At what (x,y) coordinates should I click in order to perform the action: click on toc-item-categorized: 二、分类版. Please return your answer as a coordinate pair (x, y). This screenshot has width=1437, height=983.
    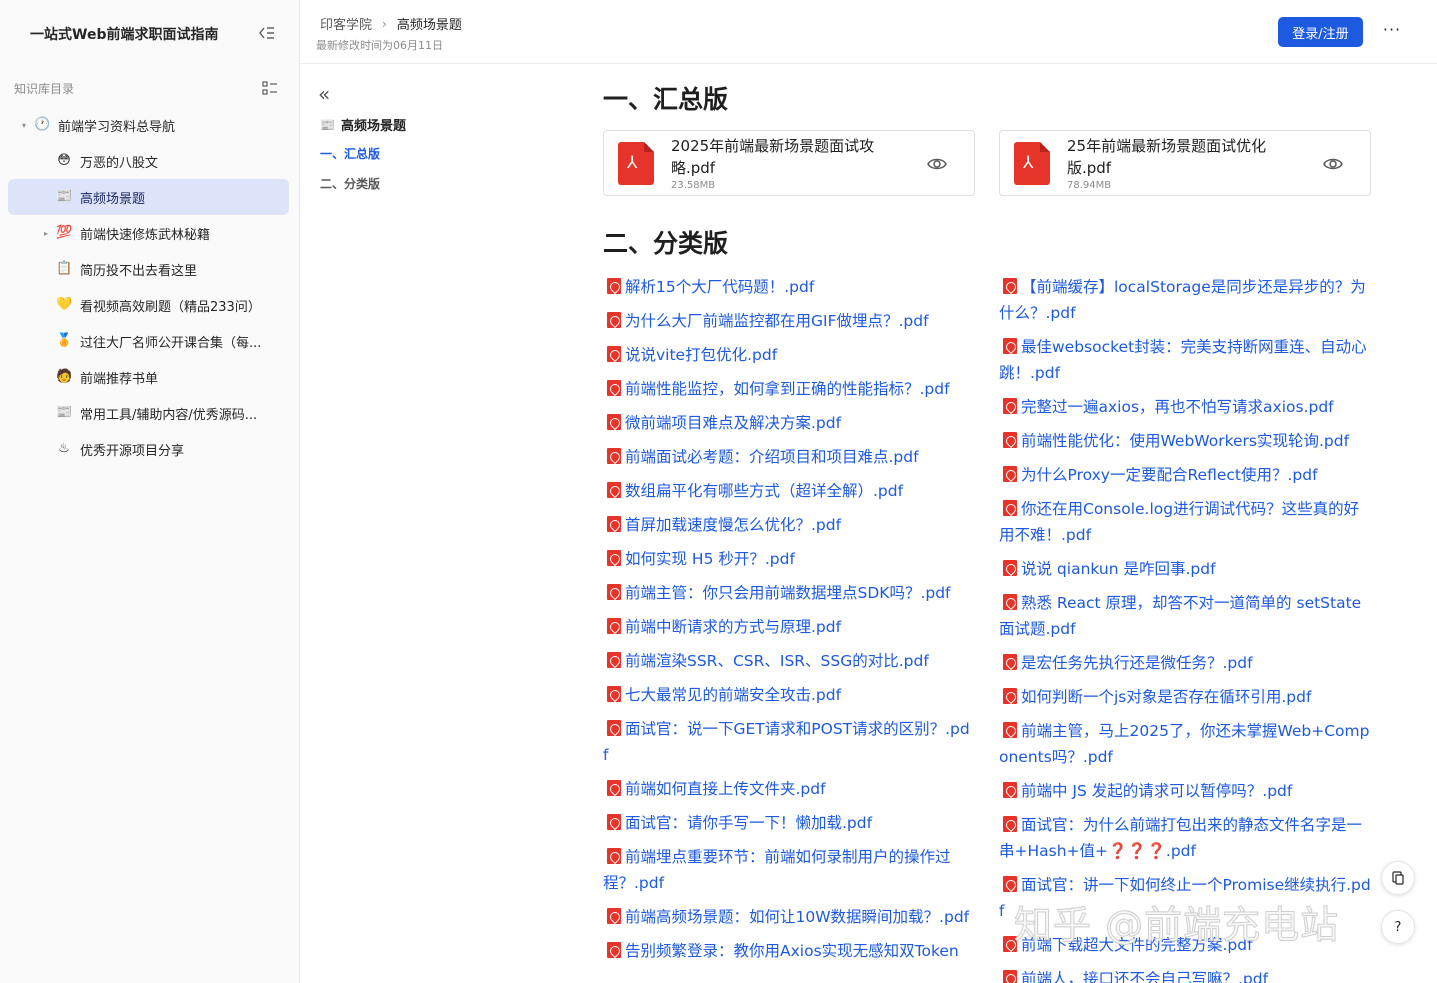
    Looking at the image, I should click on (350, 183).